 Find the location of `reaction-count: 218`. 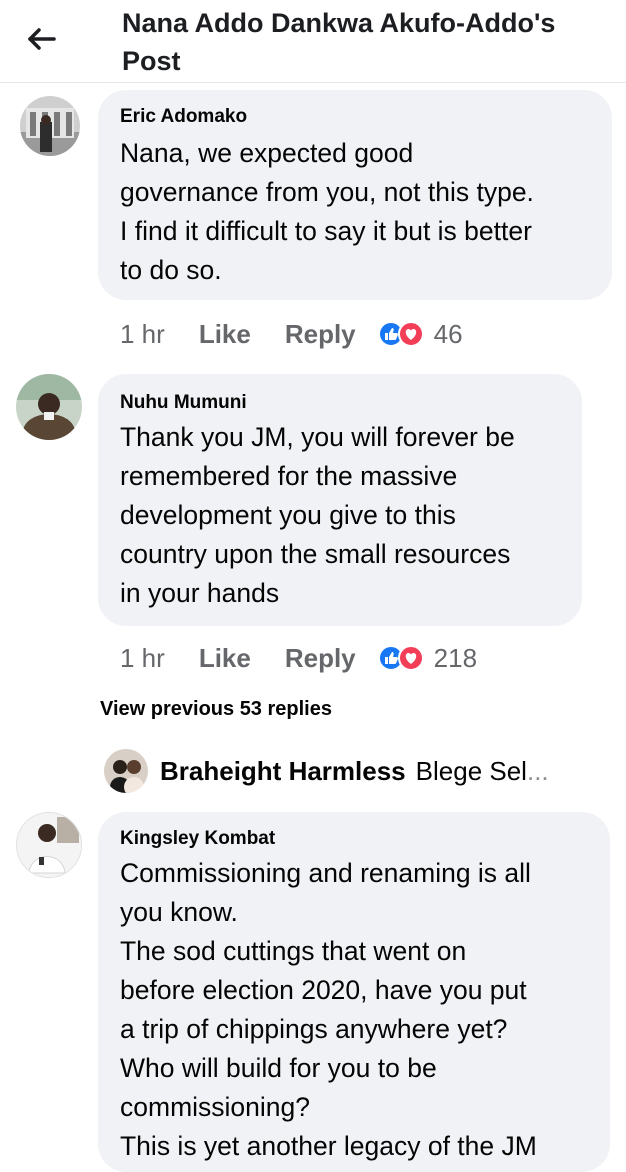

reaction-count: 218 is located at coordinates (455, 657).